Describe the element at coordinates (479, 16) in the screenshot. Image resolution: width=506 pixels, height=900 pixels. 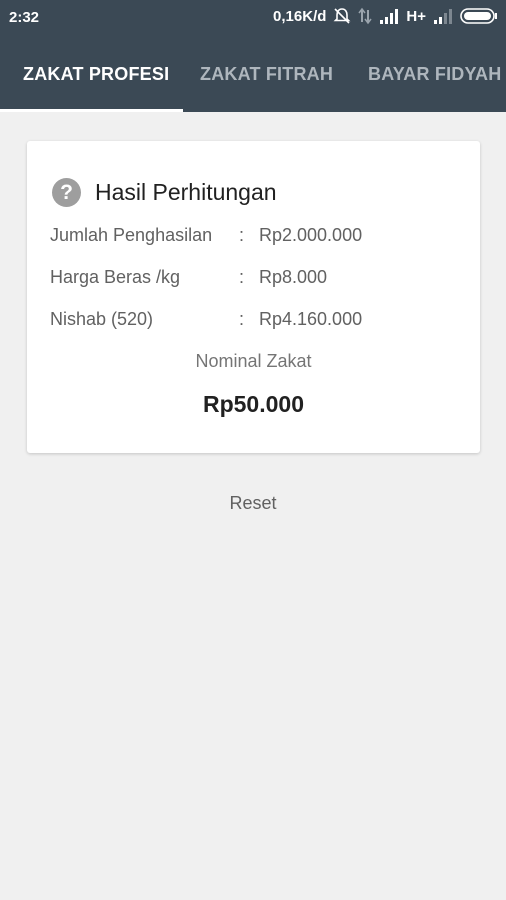
I see `battery-icon` at that location.